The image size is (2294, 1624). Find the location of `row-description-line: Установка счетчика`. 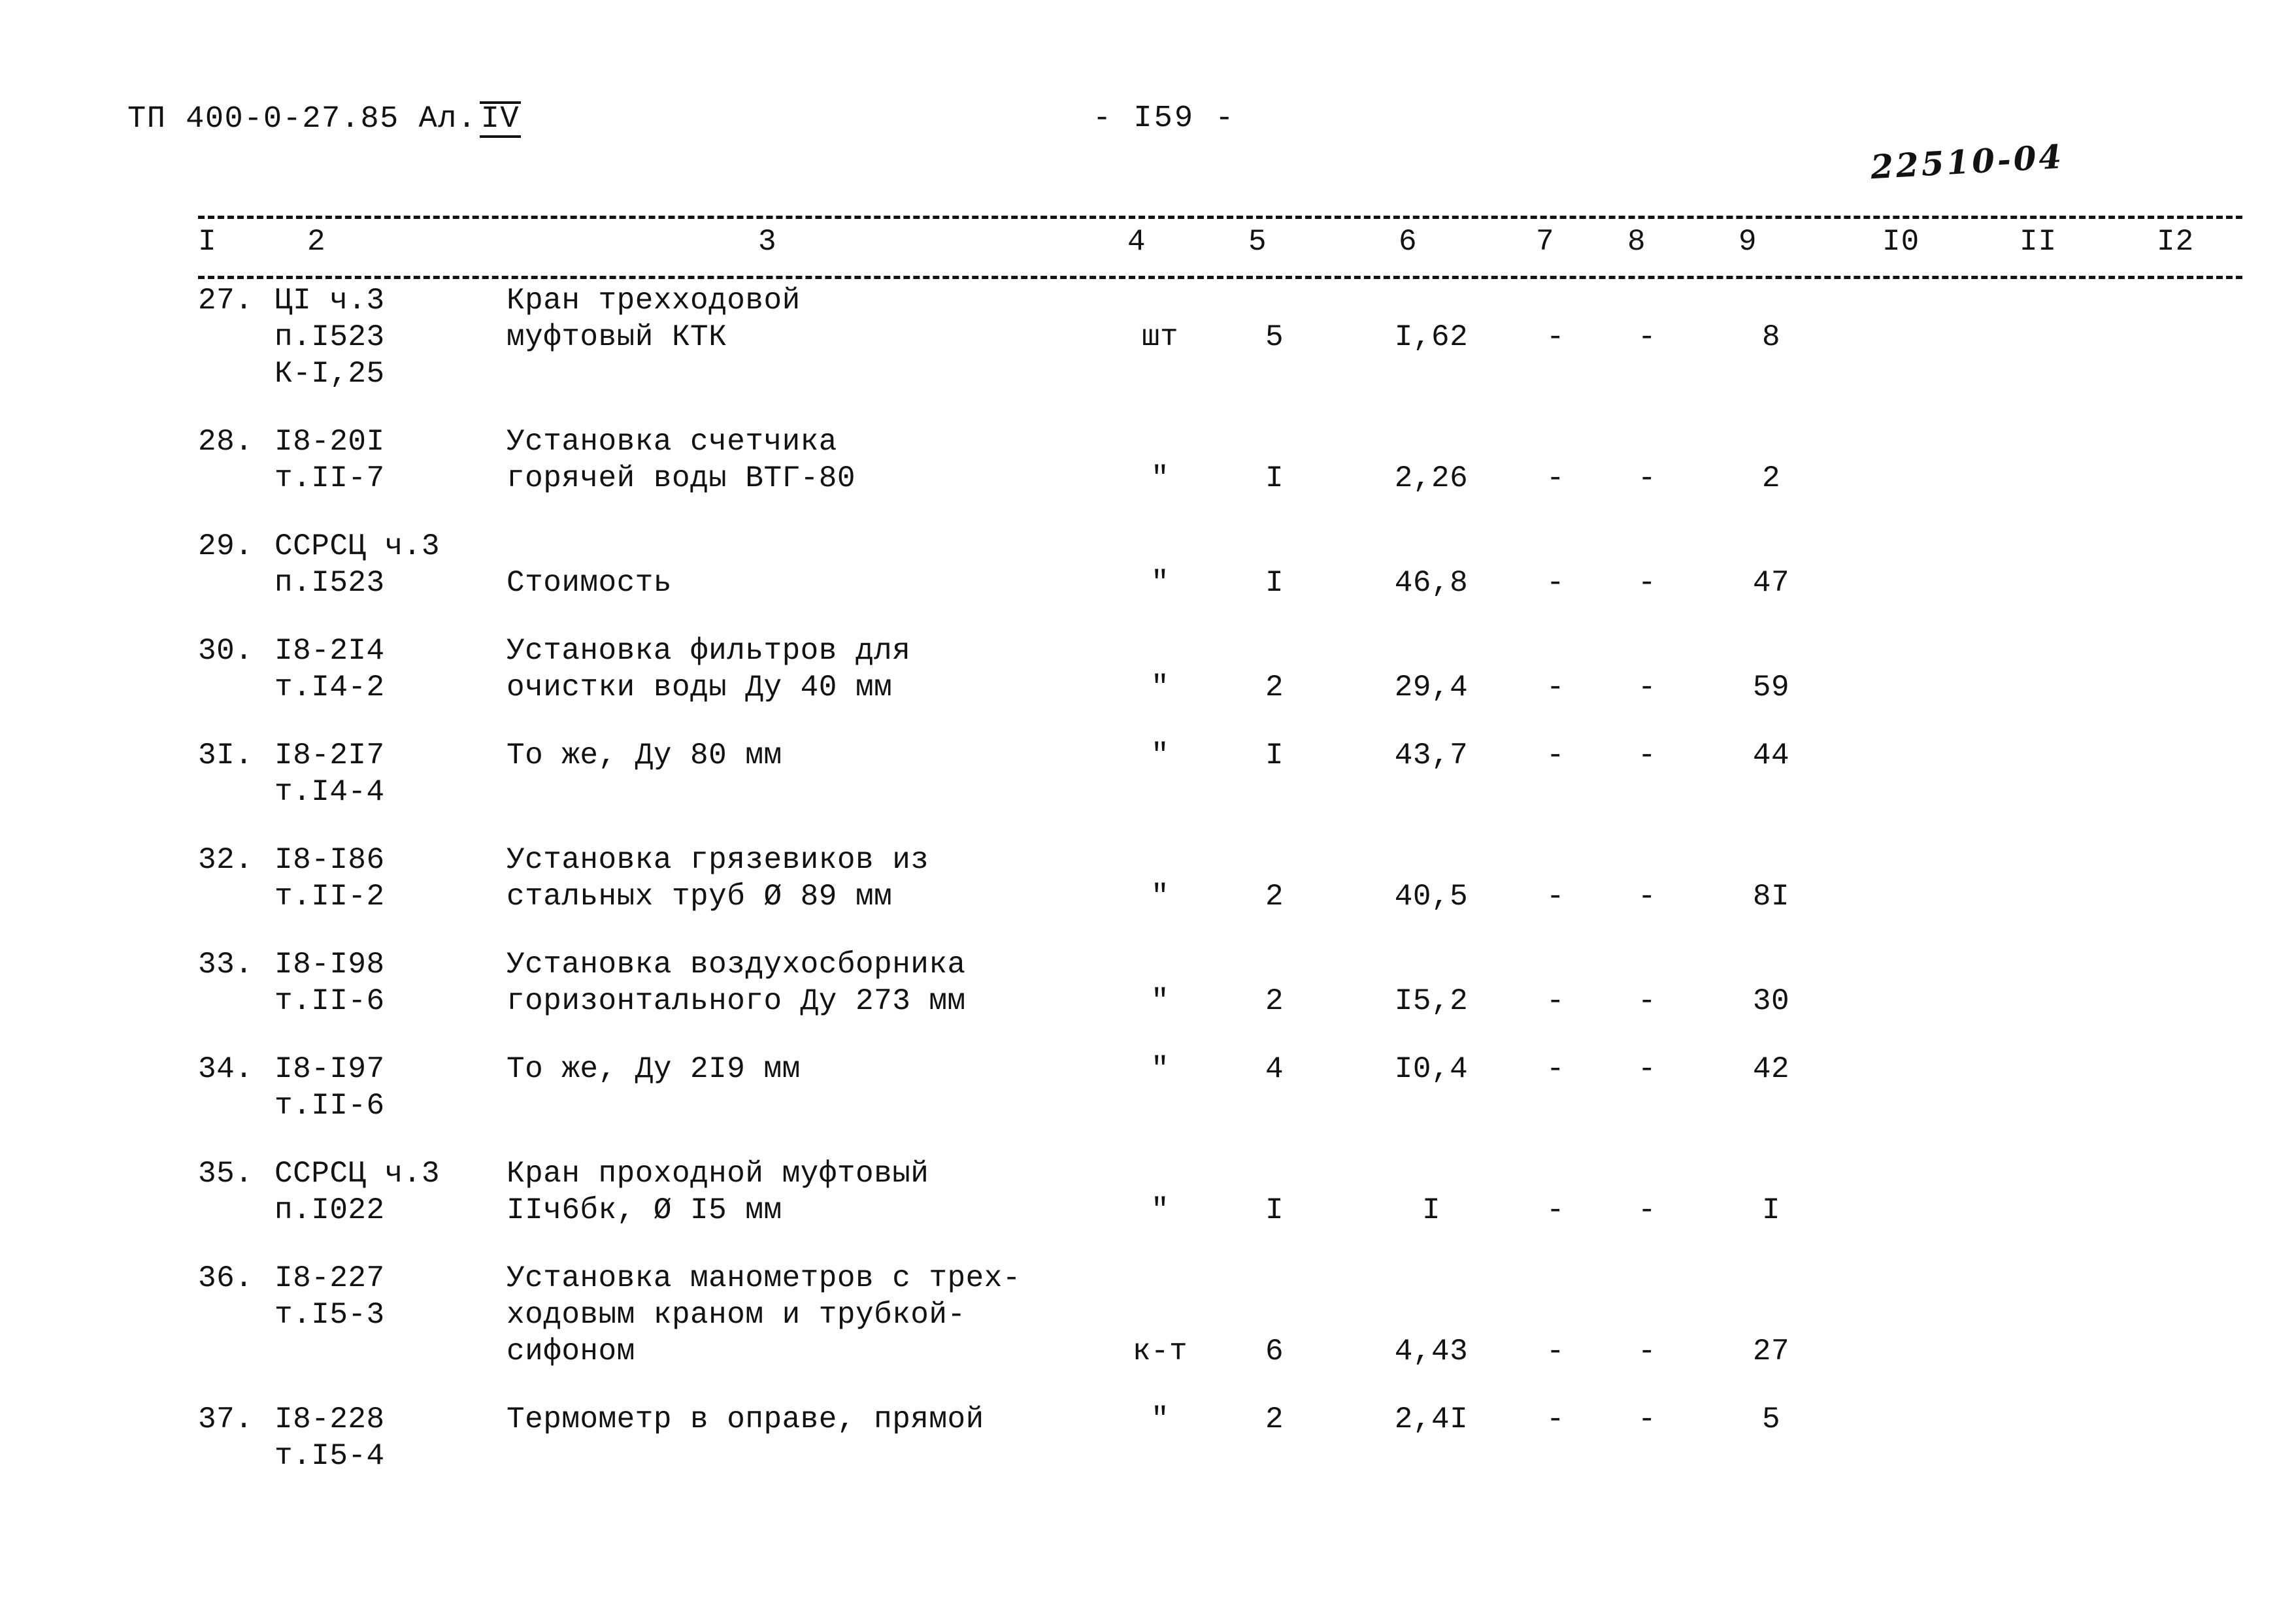

row-description-line: Установка счетчика is located at coordinates (672, 442).